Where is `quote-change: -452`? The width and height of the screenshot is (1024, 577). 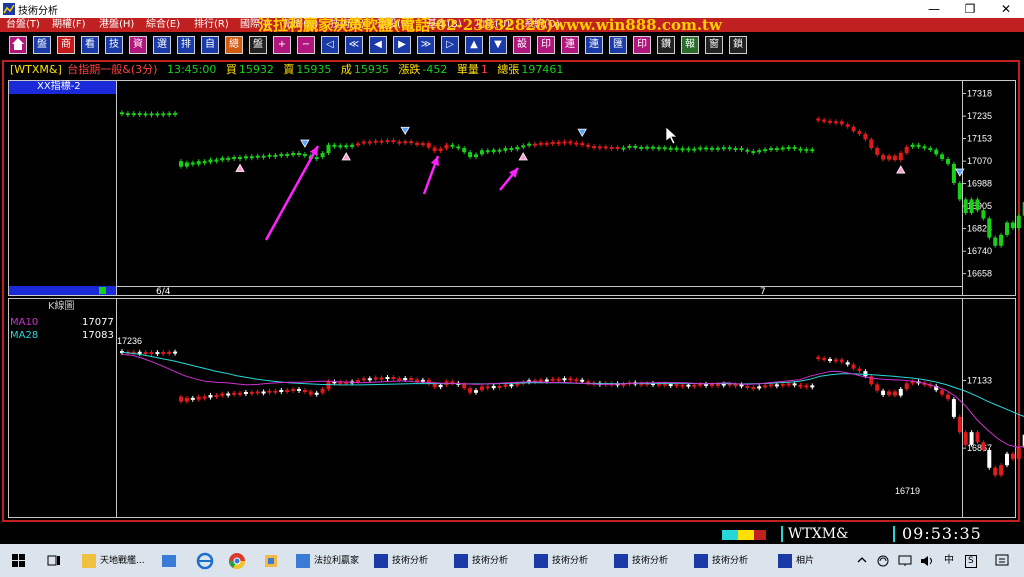 quote-change: -452 is located at coordinates (435, 69).